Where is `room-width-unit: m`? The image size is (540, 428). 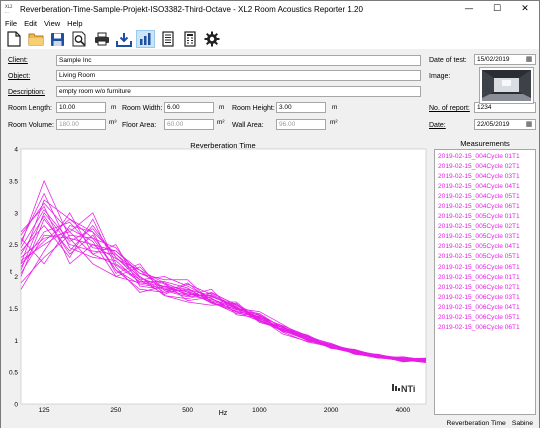 room-width-unit: m is located at coordinates (222, 107).